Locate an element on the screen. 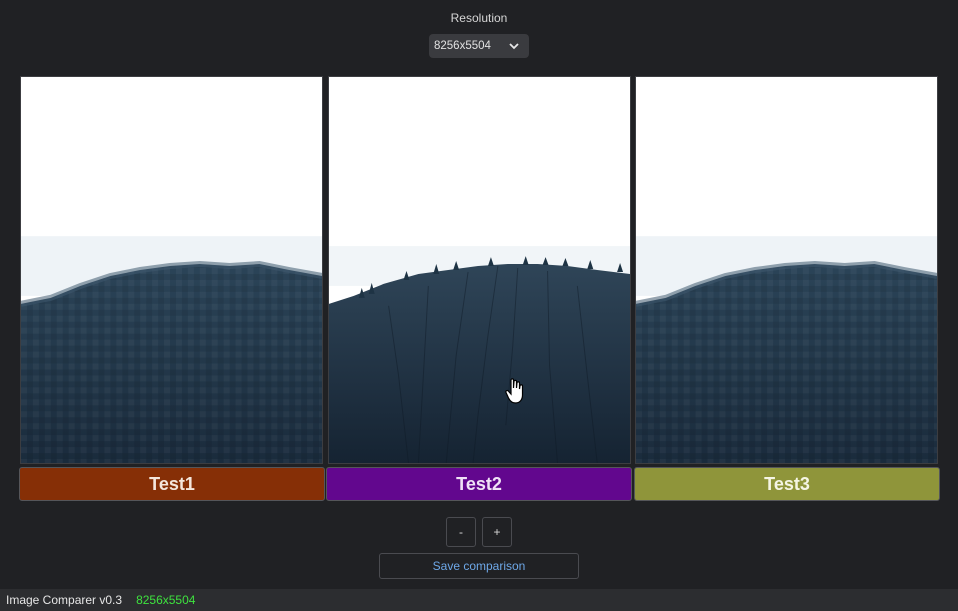  zoom-out-button: - is located at coordinates (461, 532).